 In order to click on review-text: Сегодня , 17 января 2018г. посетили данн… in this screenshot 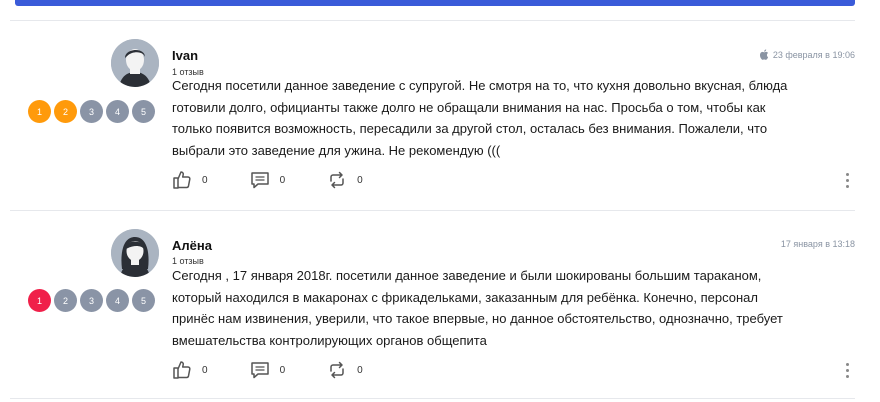, I will do `click(477, 308)`.